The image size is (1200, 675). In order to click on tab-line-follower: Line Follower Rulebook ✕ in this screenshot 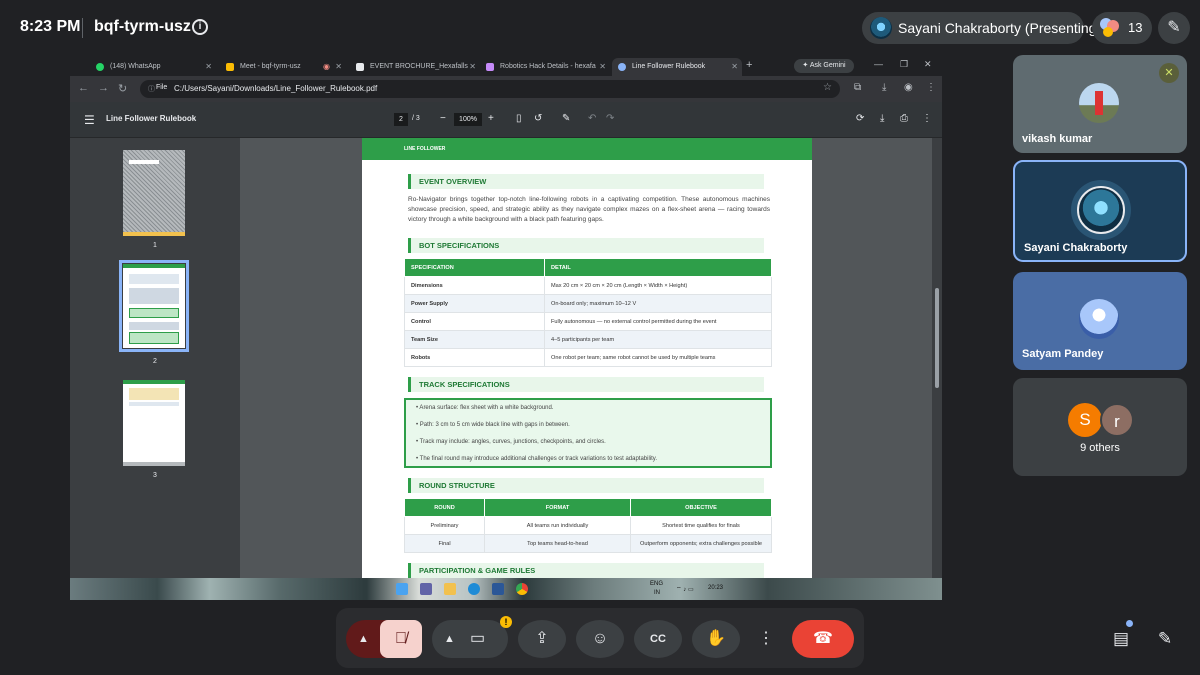, I will do `click(677, 67)`.